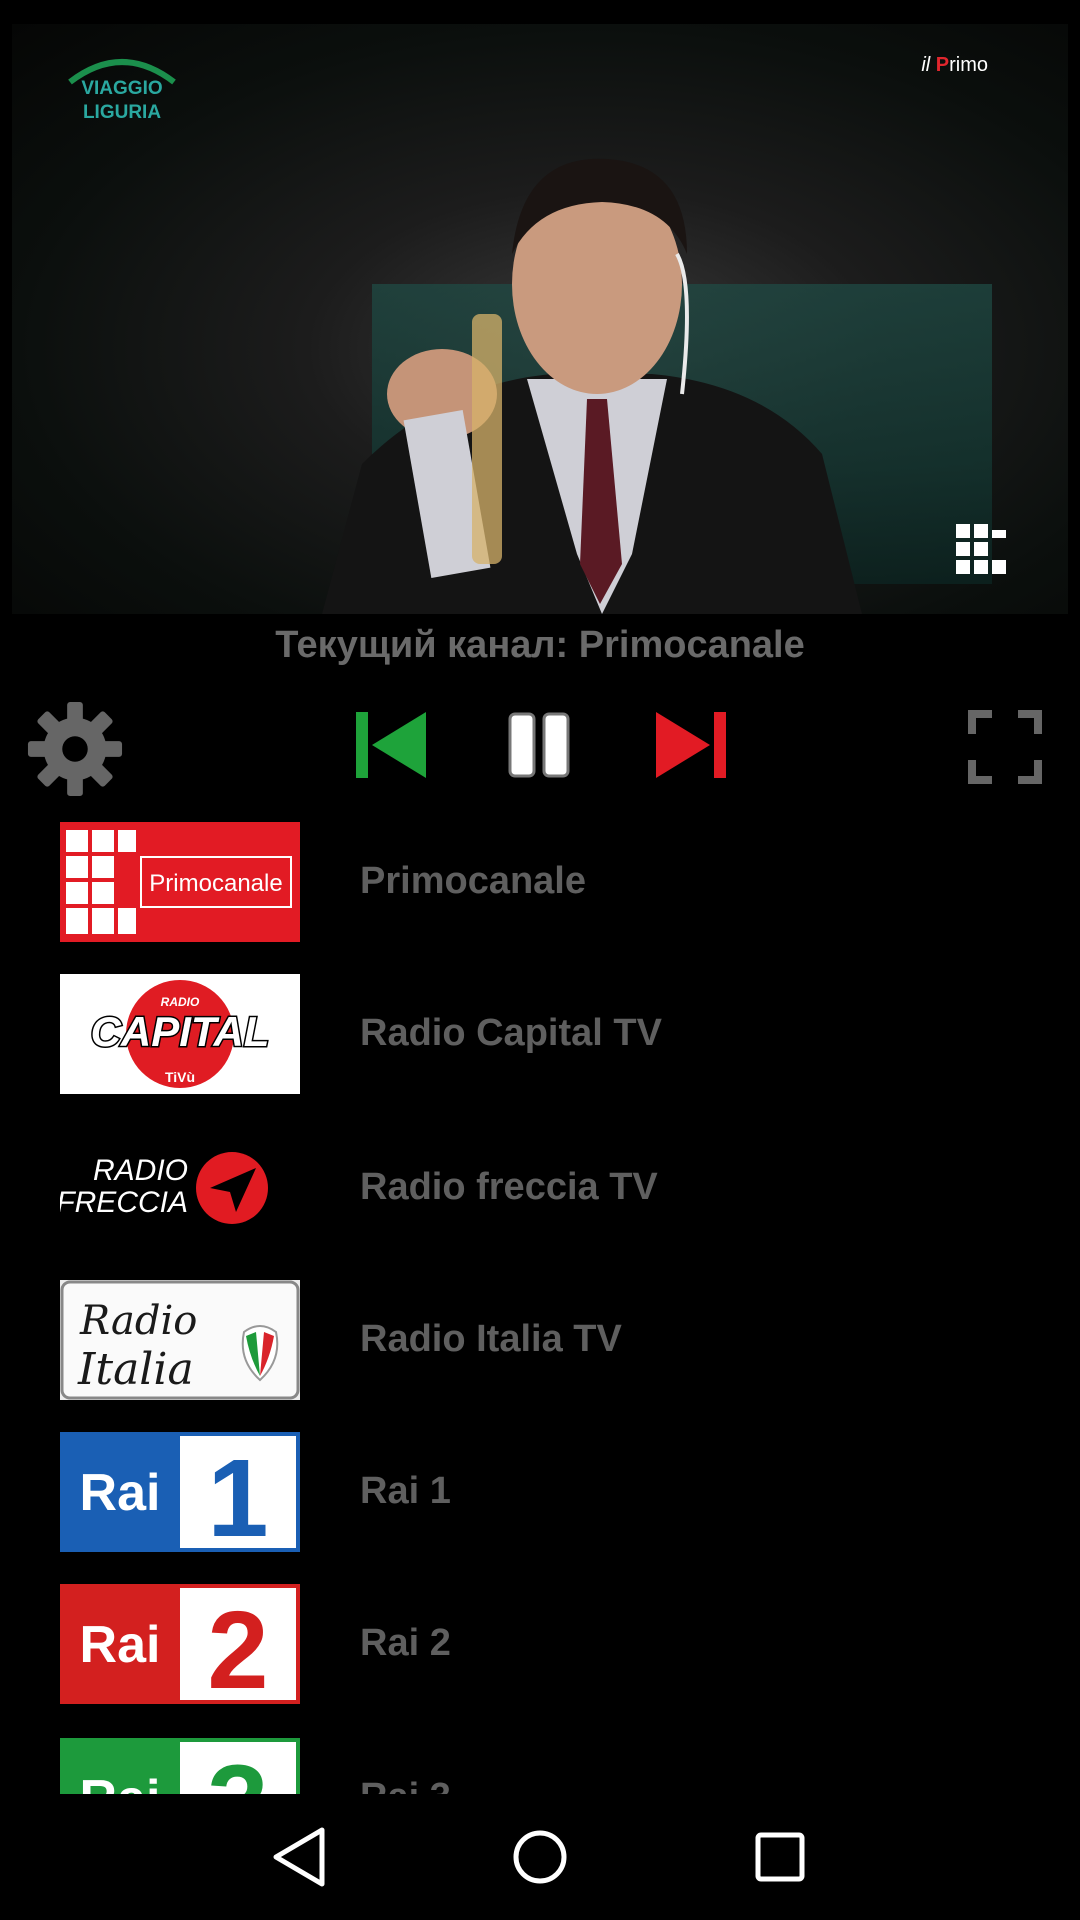  What do you see at coordinates (540, 1643) in the screenshot?
I see `channel-item-rai-2: Rai 2 Rai 2` at bounding box center [540, 1643].